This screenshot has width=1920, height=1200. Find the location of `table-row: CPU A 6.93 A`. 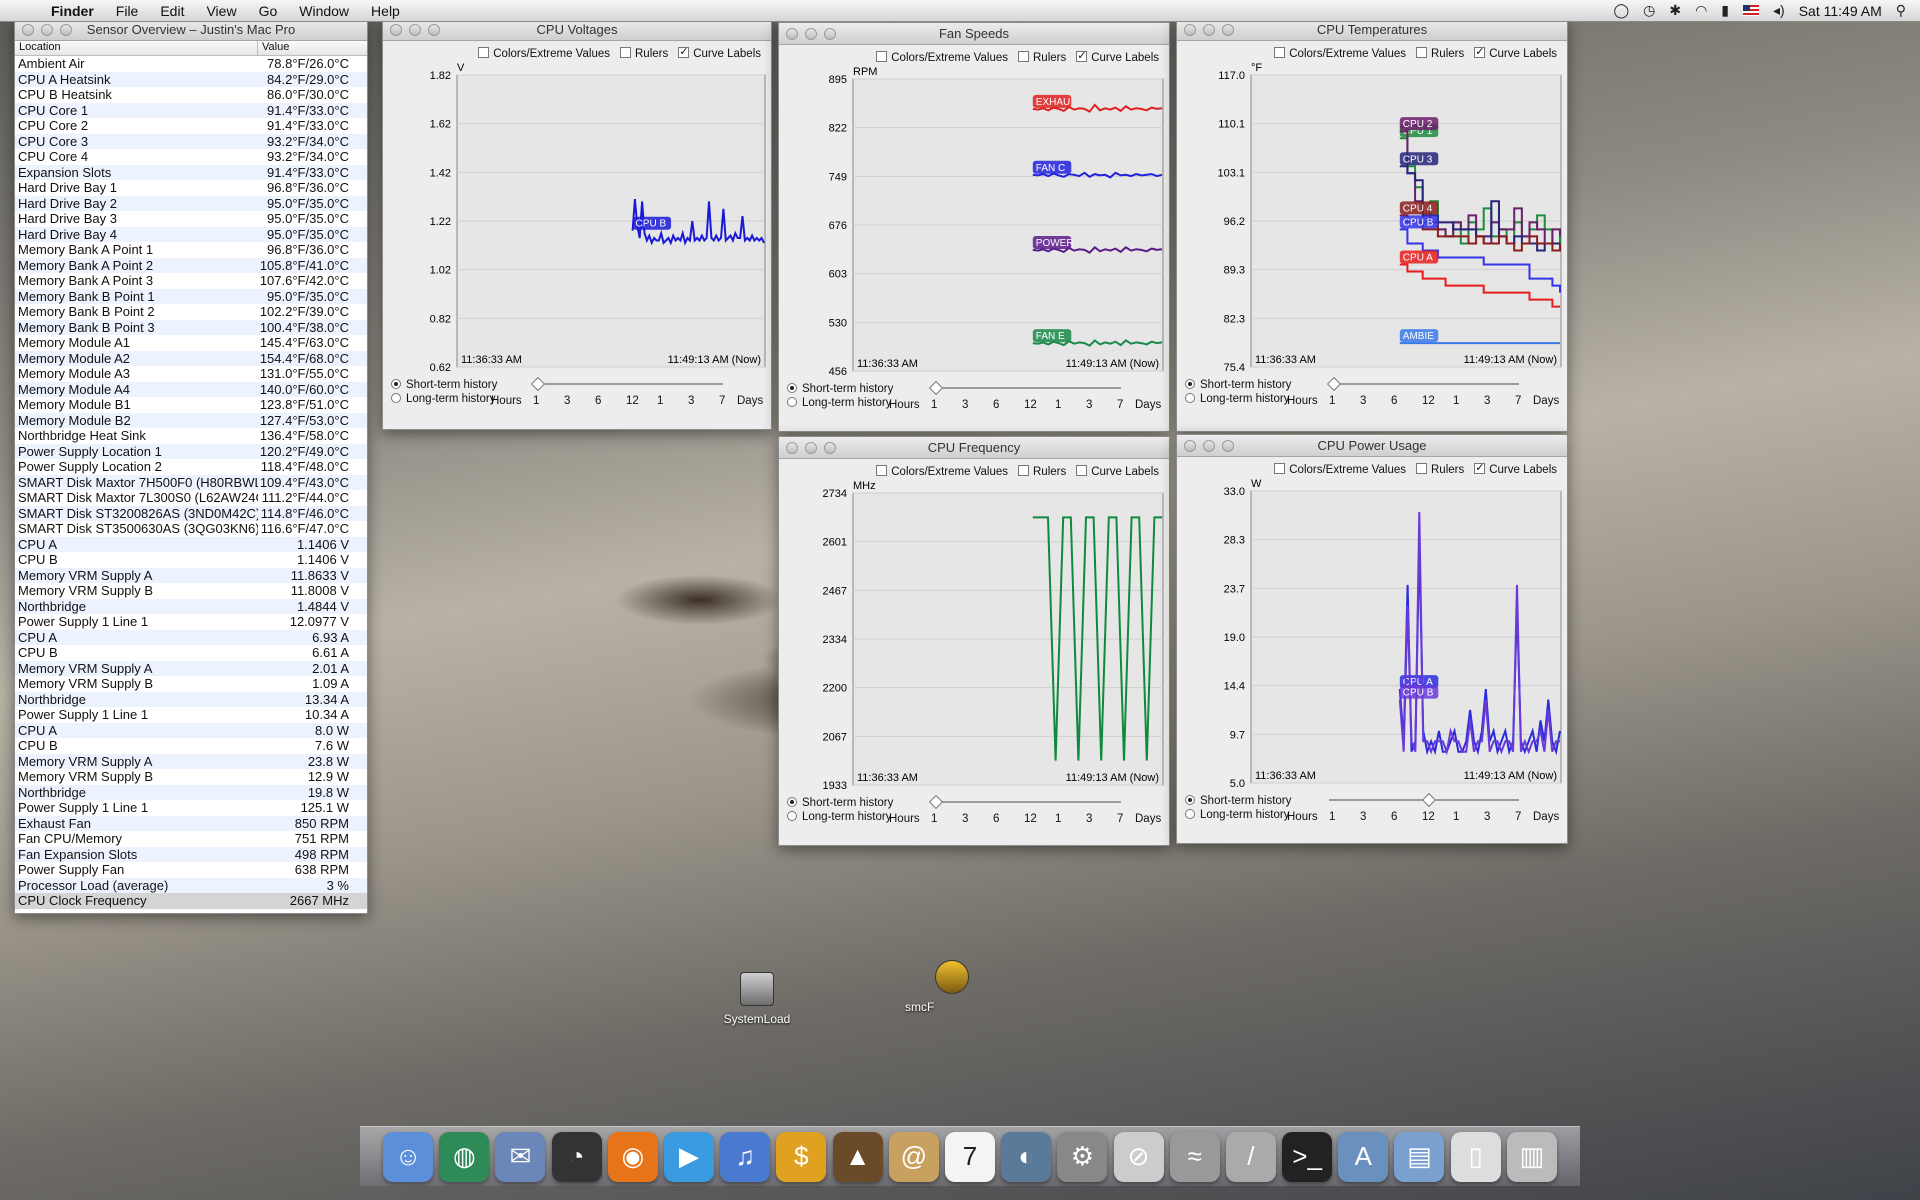

table-row: CPU A 6.93 A is located at coordinates (191, 637).